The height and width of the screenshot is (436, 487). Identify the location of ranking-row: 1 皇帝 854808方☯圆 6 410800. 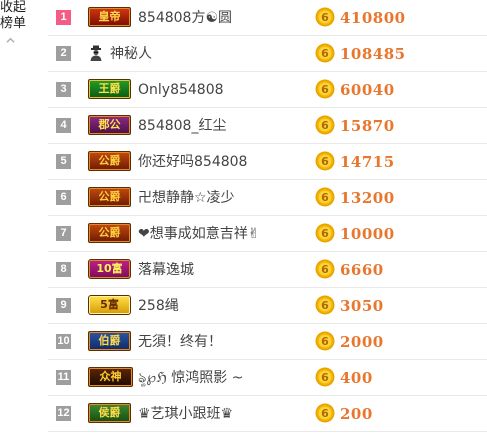
(267, 18).